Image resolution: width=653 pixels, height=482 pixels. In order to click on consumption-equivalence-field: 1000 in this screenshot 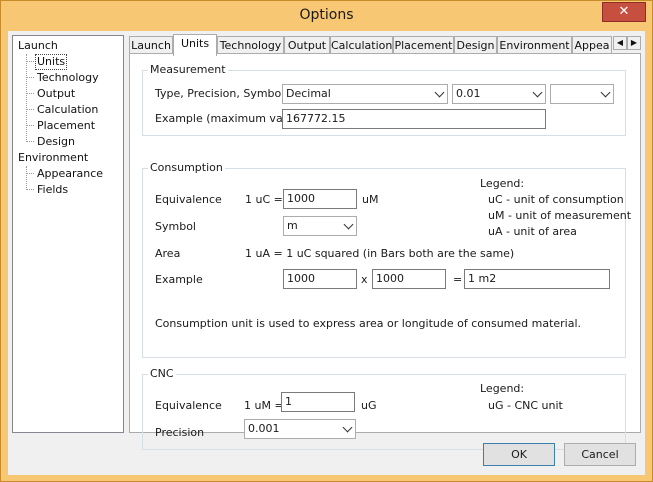, I will do `click(320, 199)`.